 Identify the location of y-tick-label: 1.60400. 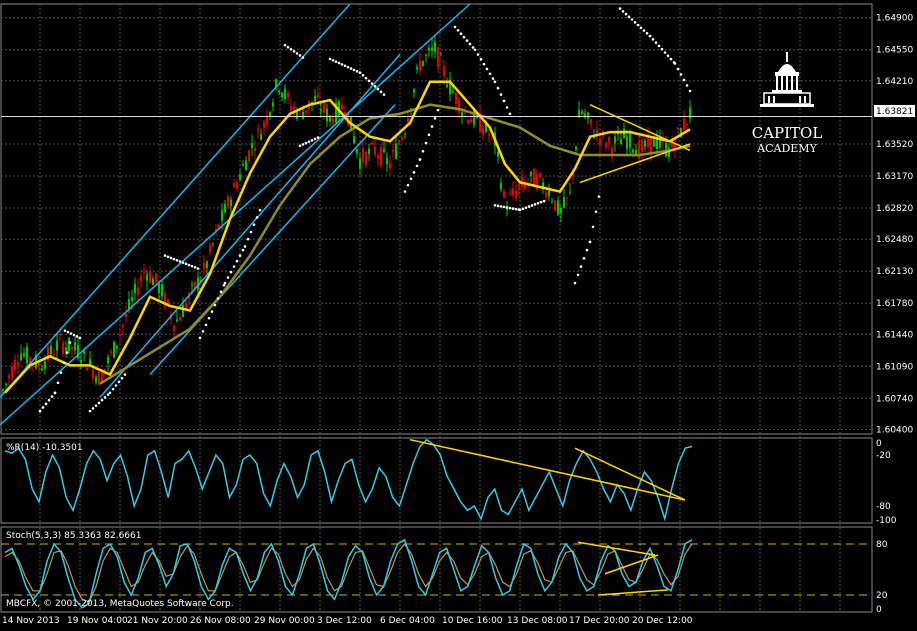
(894, 430).